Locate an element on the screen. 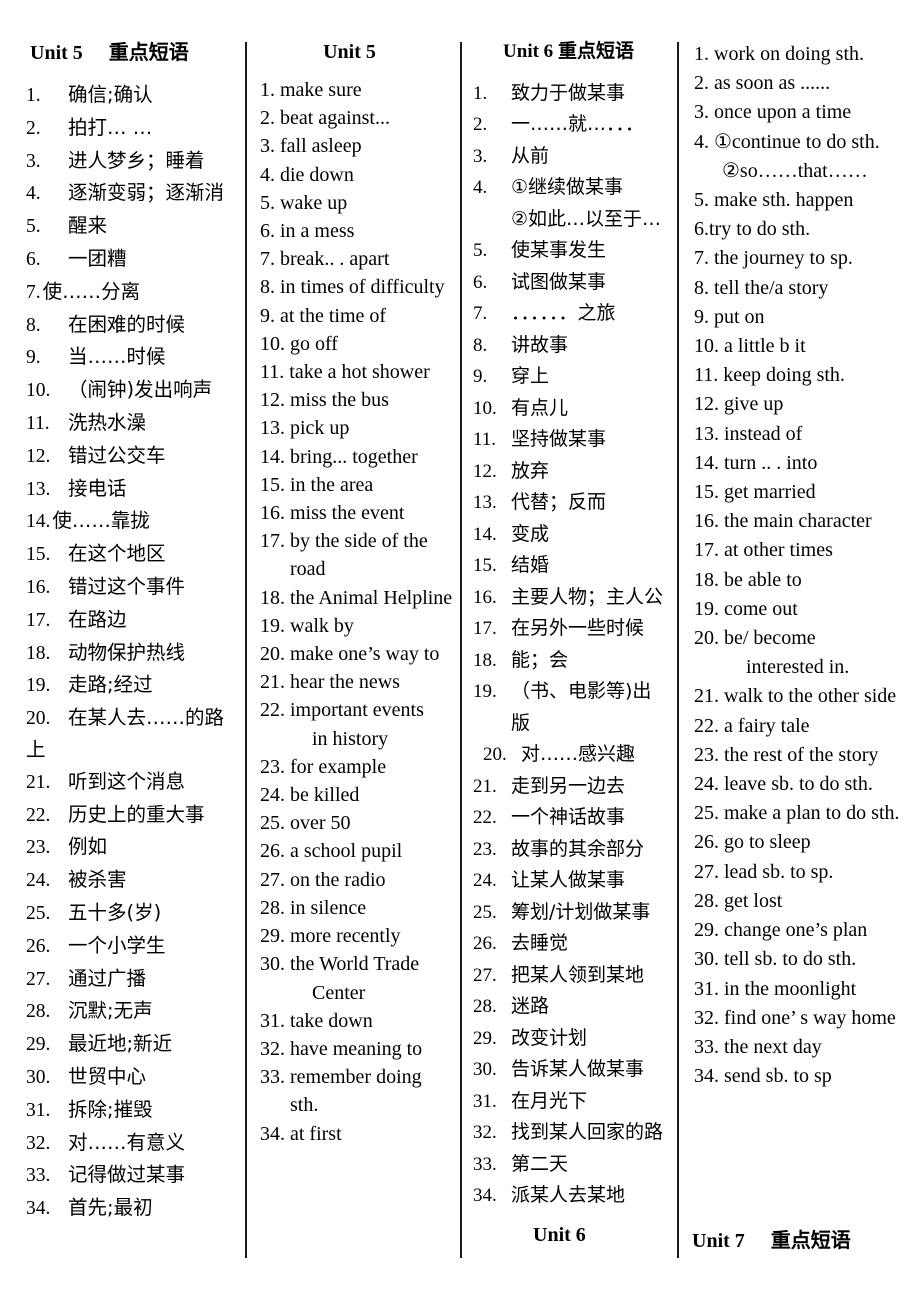 The width and height of the screenshot is (920, 1302). phrase-text-main: the journey to sp. is located at coordinates (783, 258).